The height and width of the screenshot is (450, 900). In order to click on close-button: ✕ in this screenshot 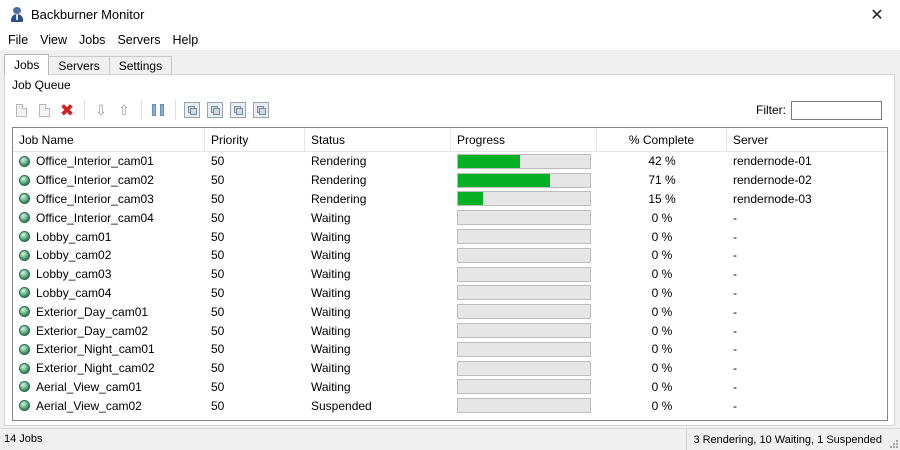, I will do `click(877, 14)`.